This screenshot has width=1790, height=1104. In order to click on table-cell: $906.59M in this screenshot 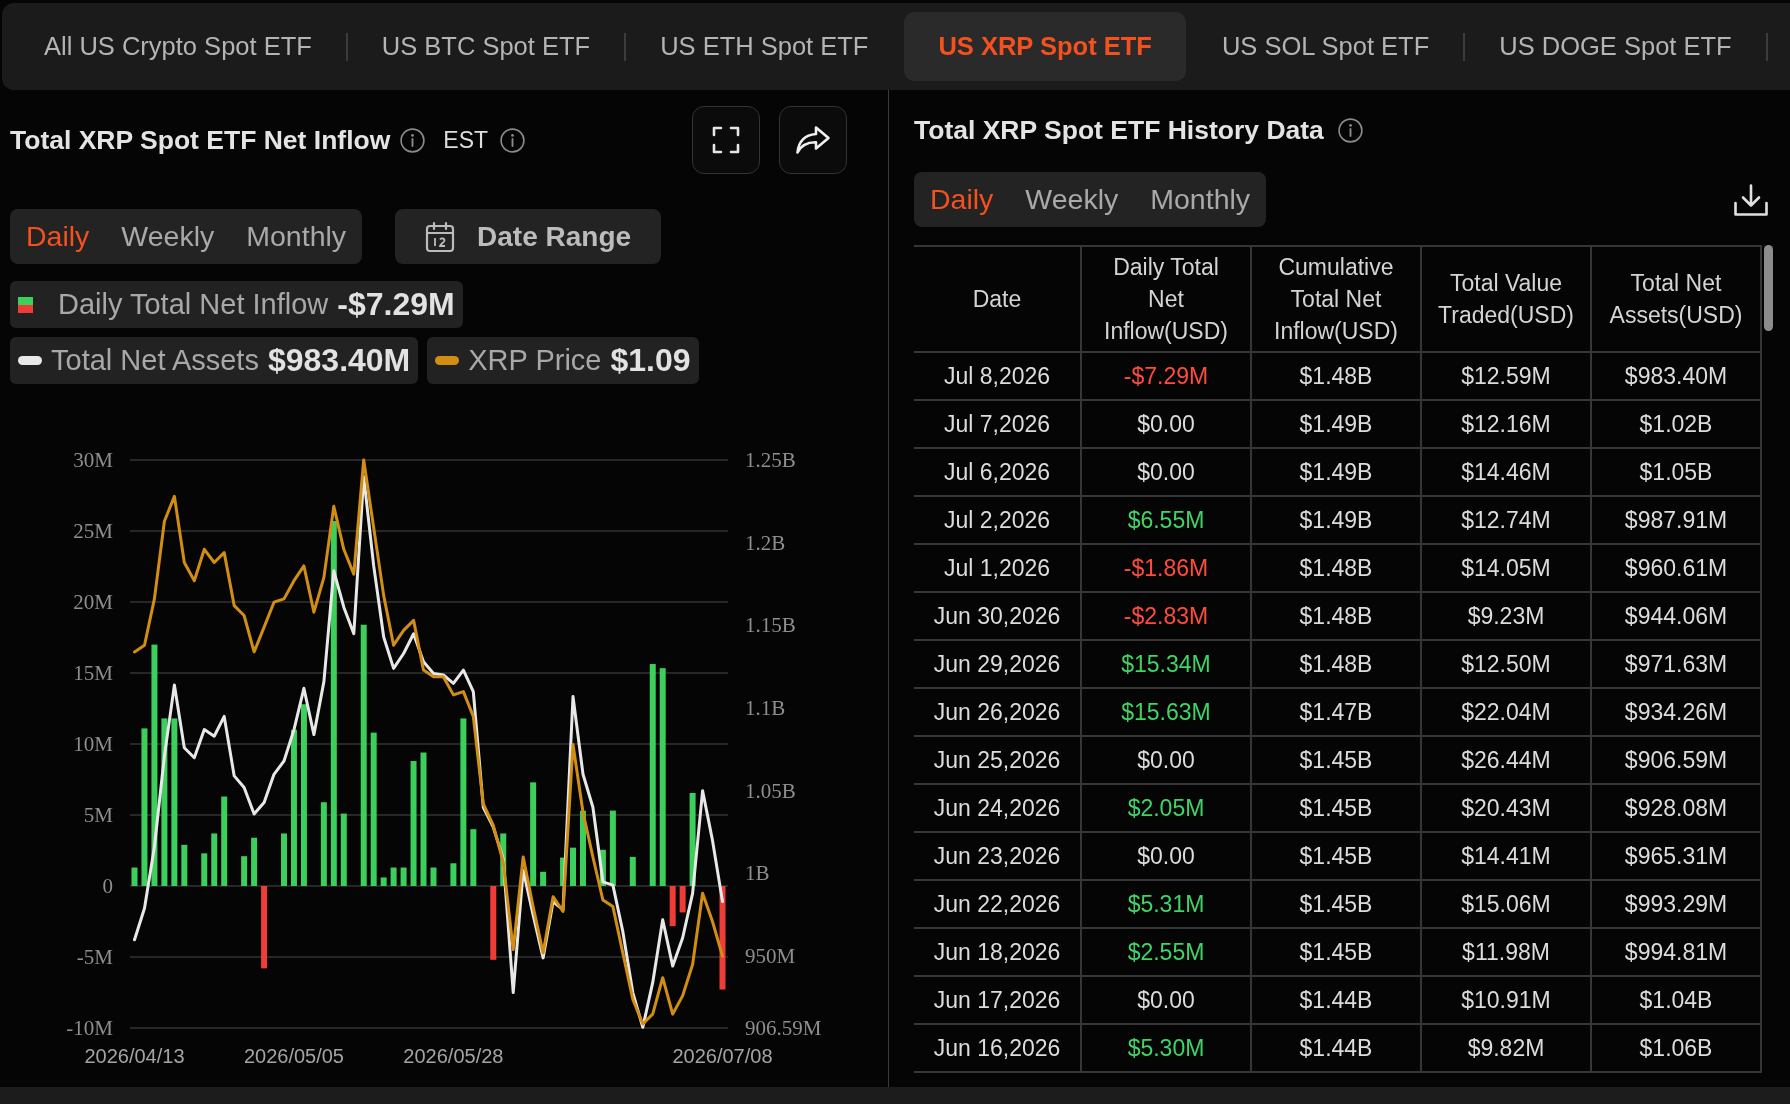, I will do `click(1677, 761)`.